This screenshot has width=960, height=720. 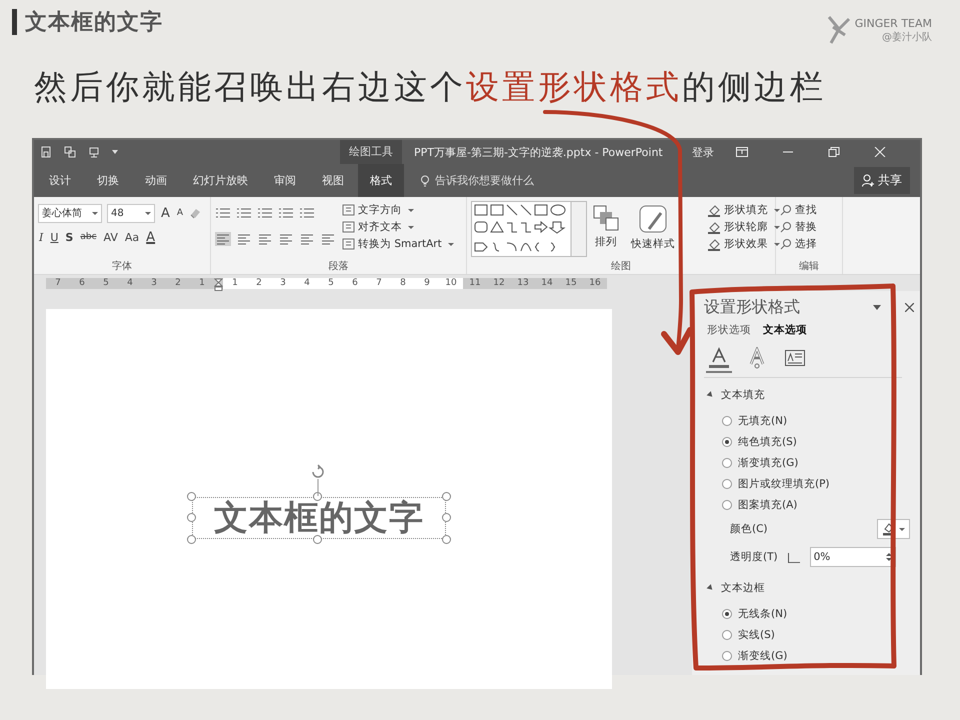 I want to click on radio-option: 纯色填充(S), so click(x=809, y=441).